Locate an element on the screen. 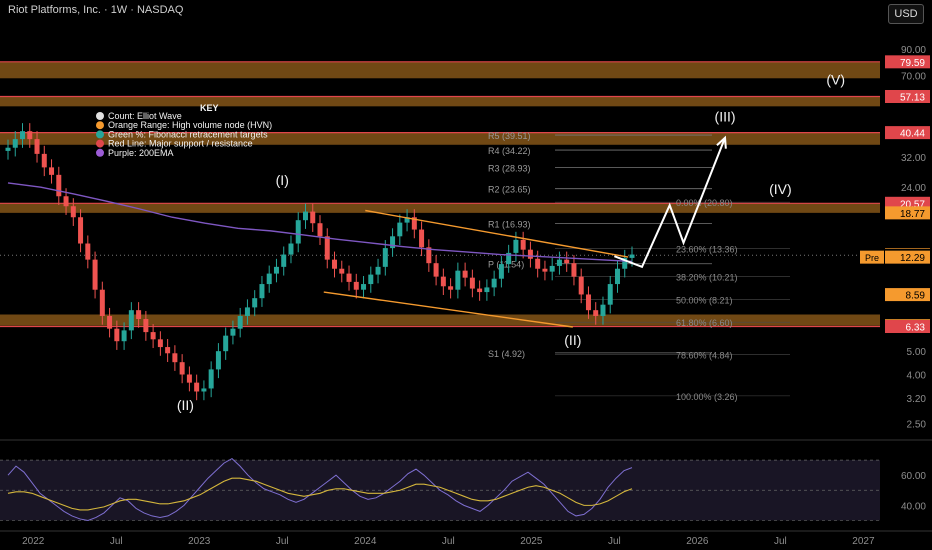  wave-label: (I) is located at coordinates (282, 180).